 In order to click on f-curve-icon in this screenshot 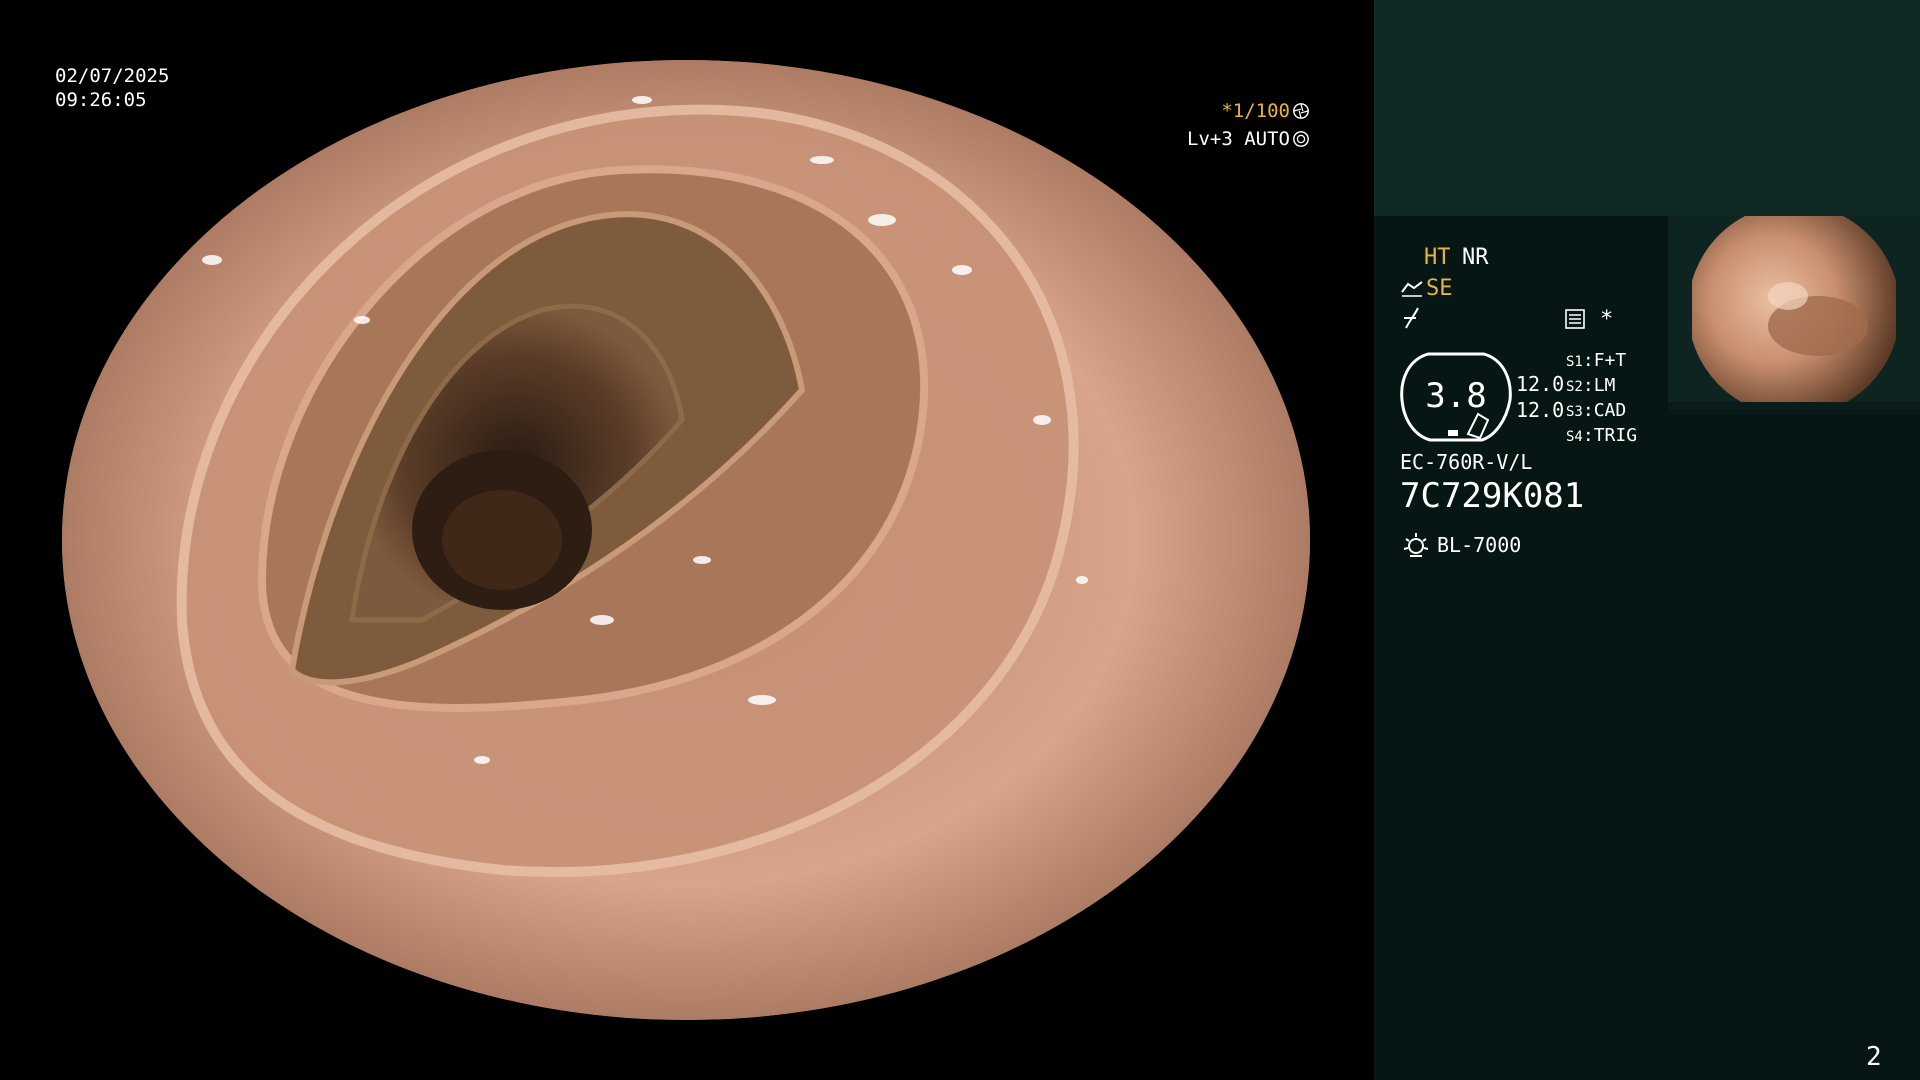, I will do `click(1411, 318)`.